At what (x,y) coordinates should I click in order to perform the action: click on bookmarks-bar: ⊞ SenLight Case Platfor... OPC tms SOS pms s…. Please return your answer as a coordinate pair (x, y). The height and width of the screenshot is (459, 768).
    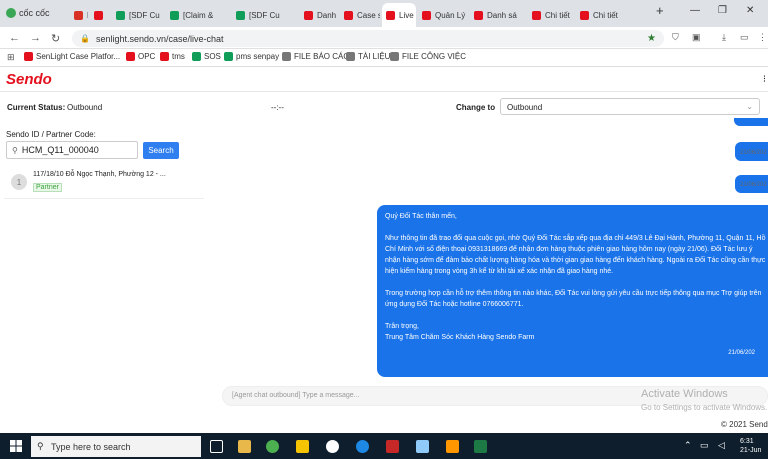
    Looking at the image, I should click on (384, 58).